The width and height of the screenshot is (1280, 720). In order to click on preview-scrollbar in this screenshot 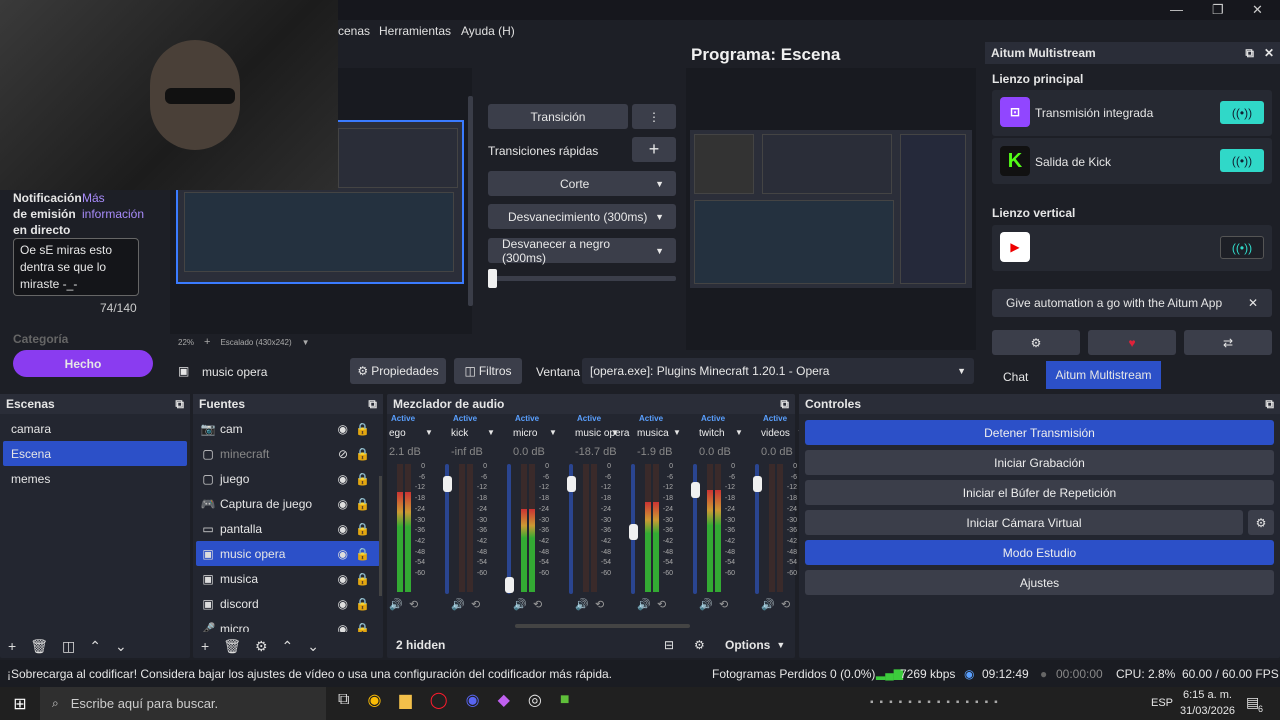, I will do `click(470, 201)`.